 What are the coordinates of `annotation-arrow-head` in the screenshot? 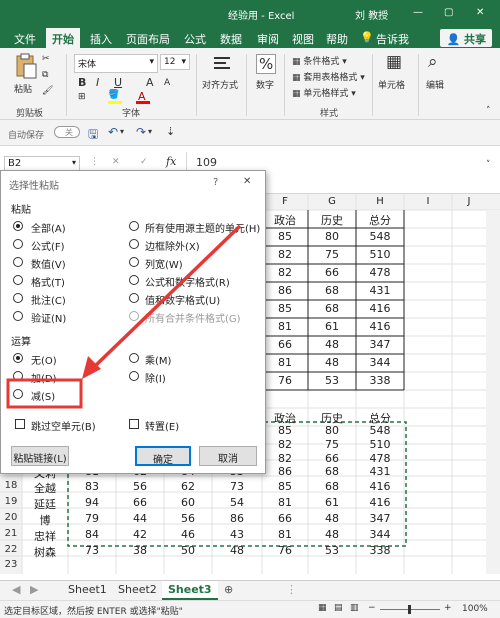 It's located at (91, 367).